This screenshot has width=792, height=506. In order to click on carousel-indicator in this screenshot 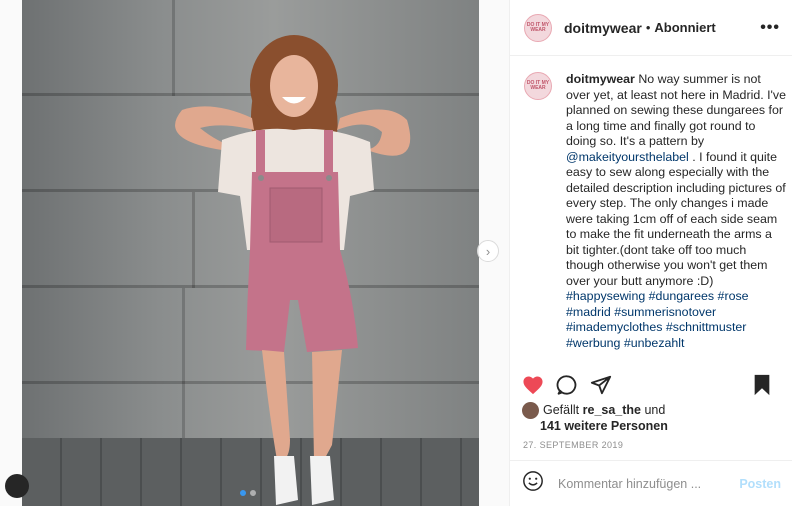, I will do `click(248, 493)`.